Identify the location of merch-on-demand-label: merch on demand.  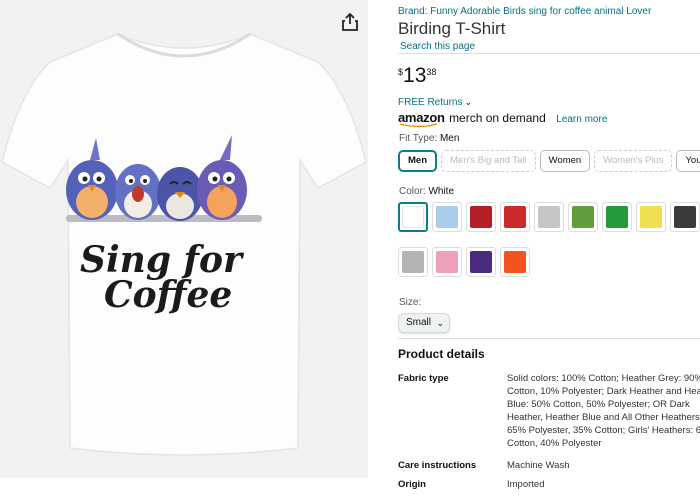
(497, 118).